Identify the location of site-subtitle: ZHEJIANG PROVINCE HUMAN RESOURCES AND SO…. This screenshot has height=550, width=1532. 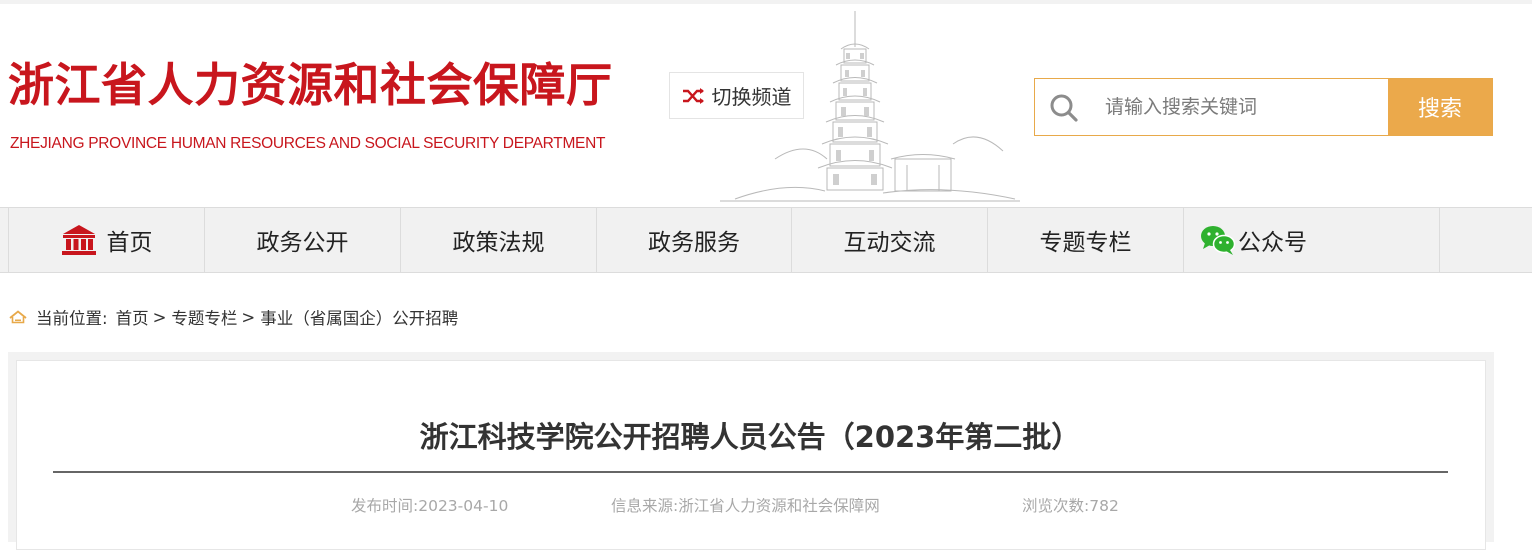
(308, 143).